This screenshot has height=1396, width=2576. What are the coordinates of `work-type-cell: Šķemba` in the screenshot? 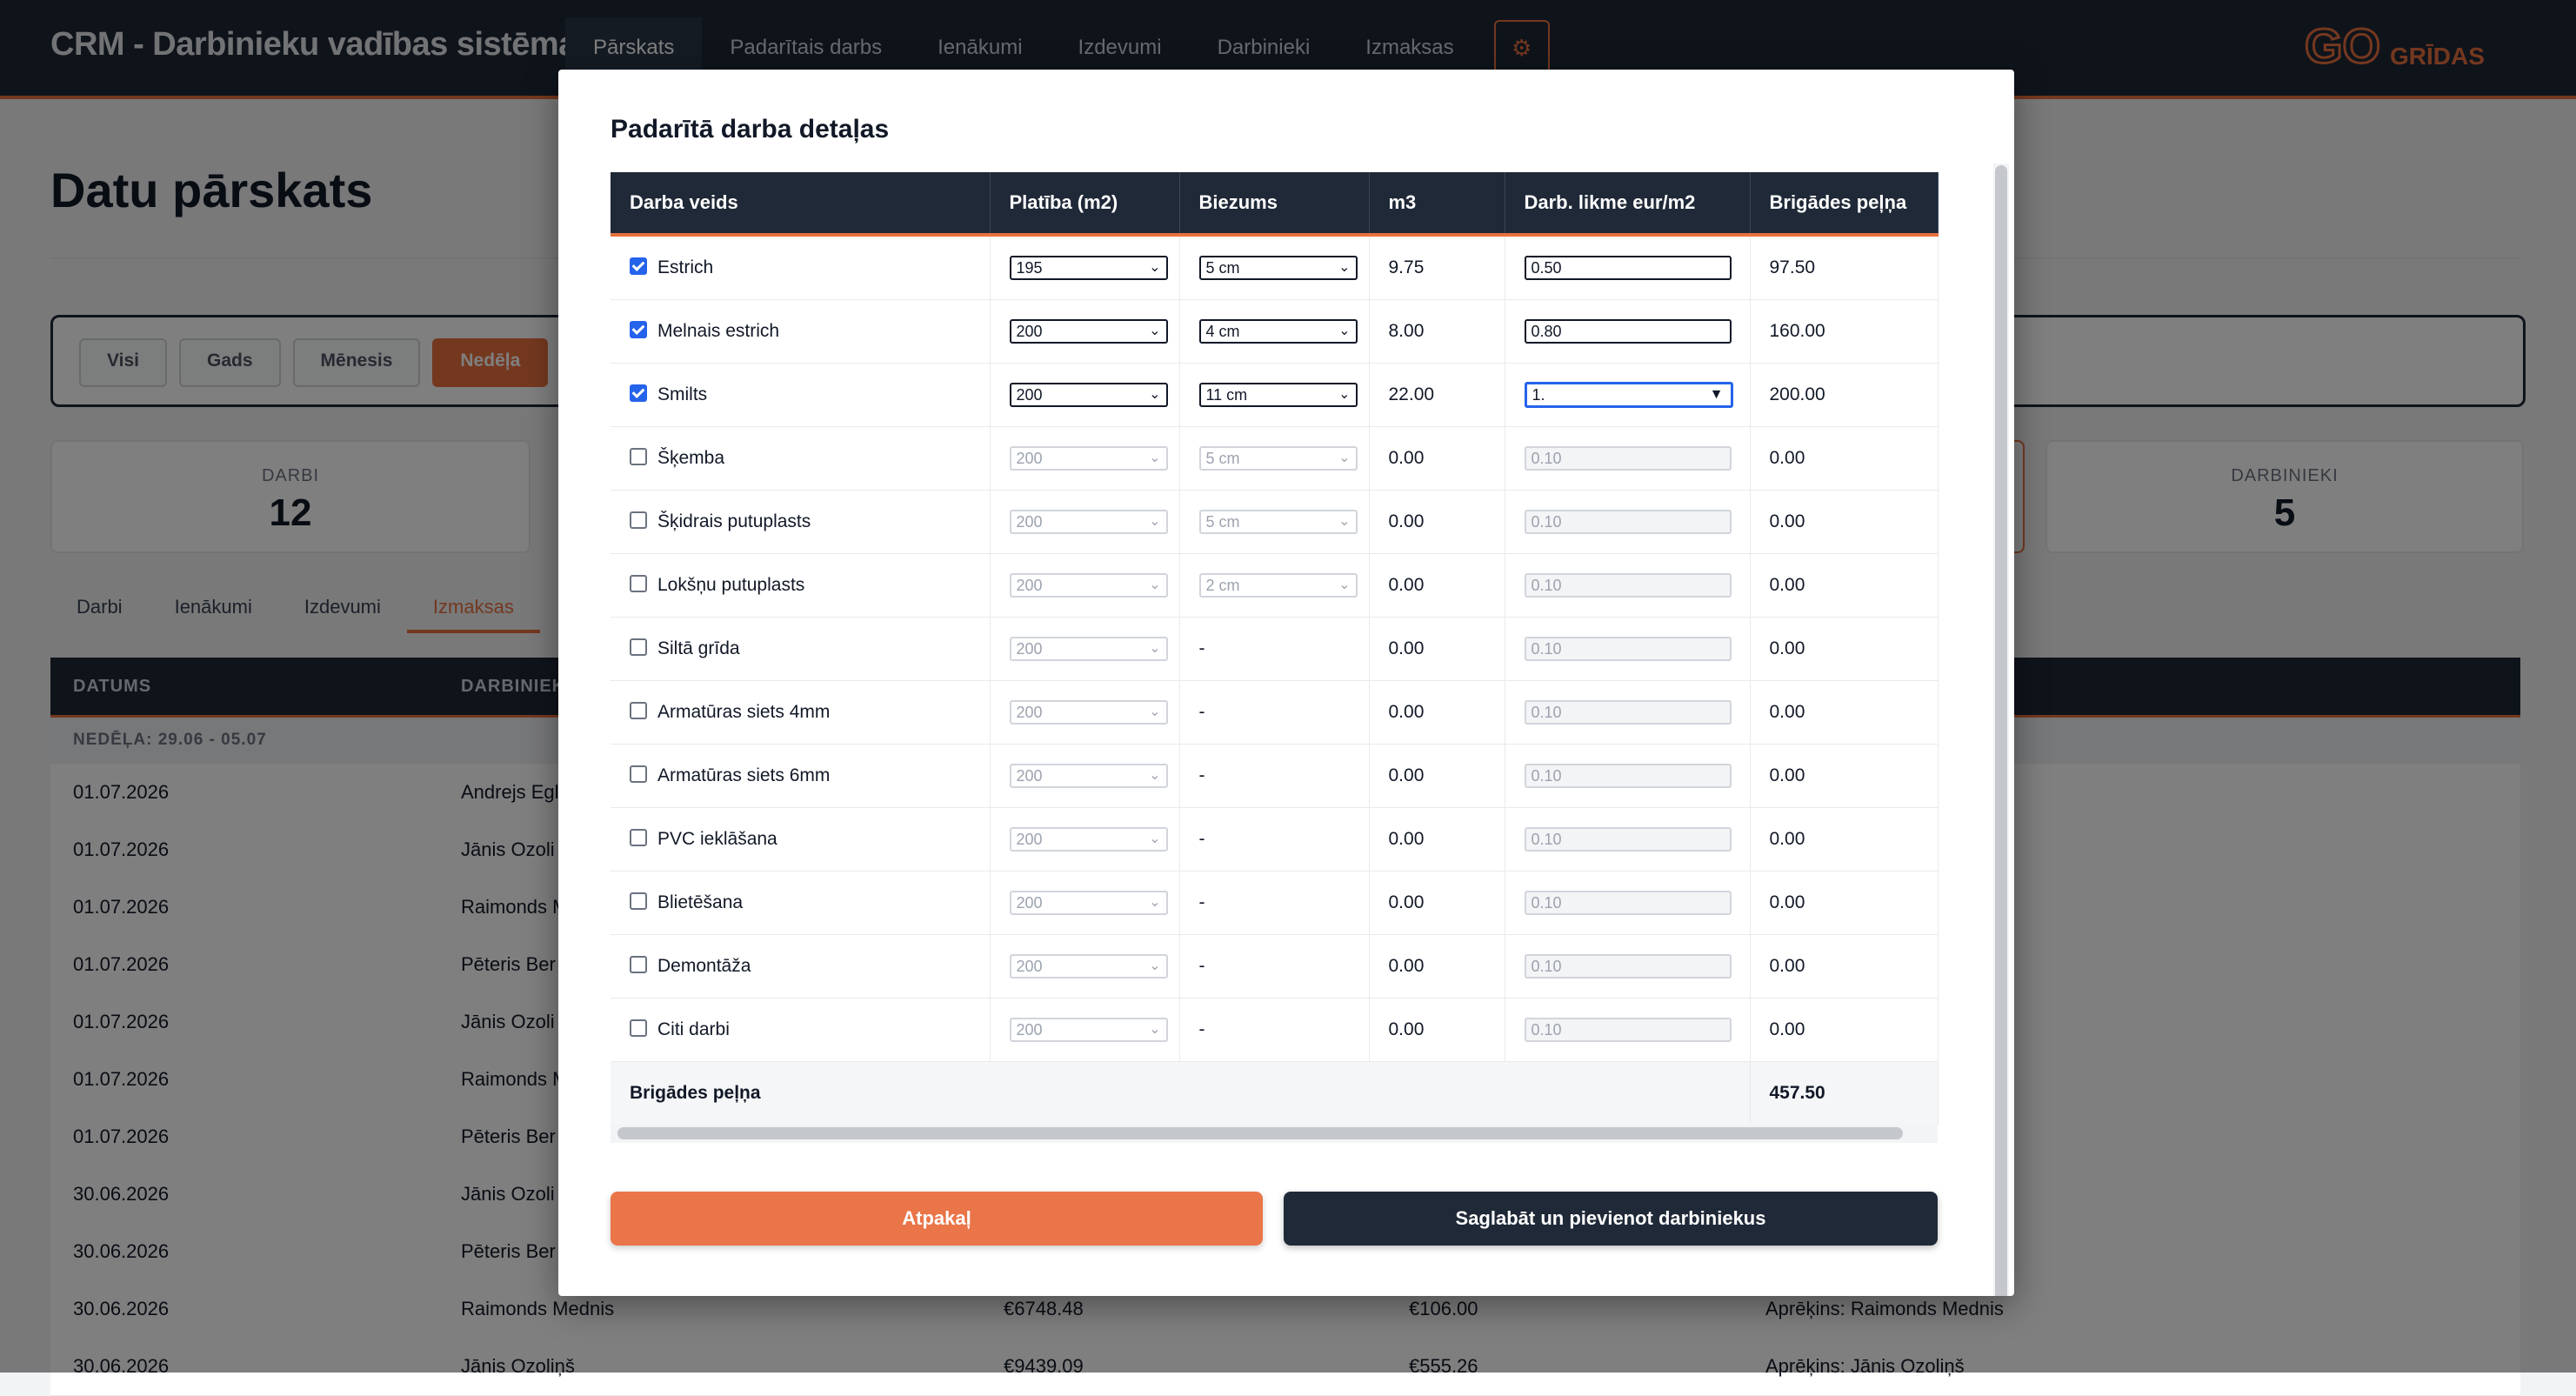 It's located at (801, 458).